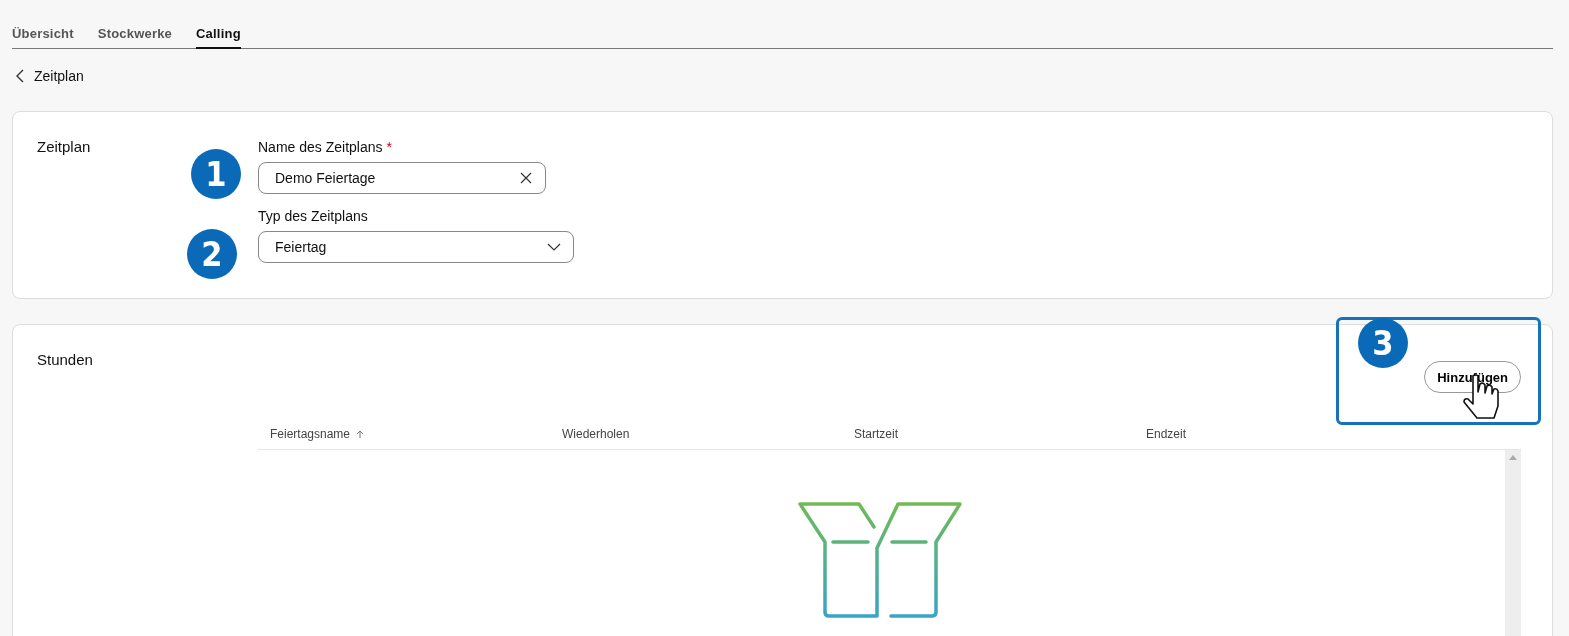  Describe the element at coordinates (135, 36) in the screenshot. I see `tab: Stockwerke` at that location.